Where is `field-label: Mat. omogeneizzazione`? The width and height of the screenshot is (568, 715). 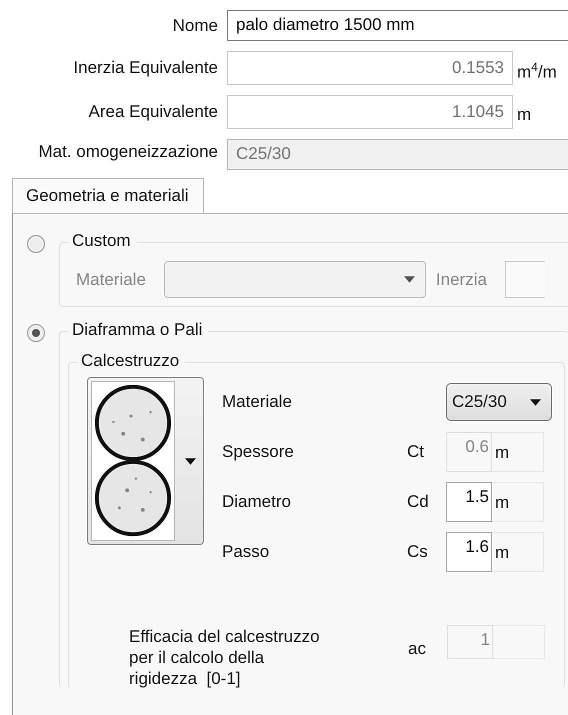 field-label: Mat. omogeneizzazione is located at coordinates (127, 151).